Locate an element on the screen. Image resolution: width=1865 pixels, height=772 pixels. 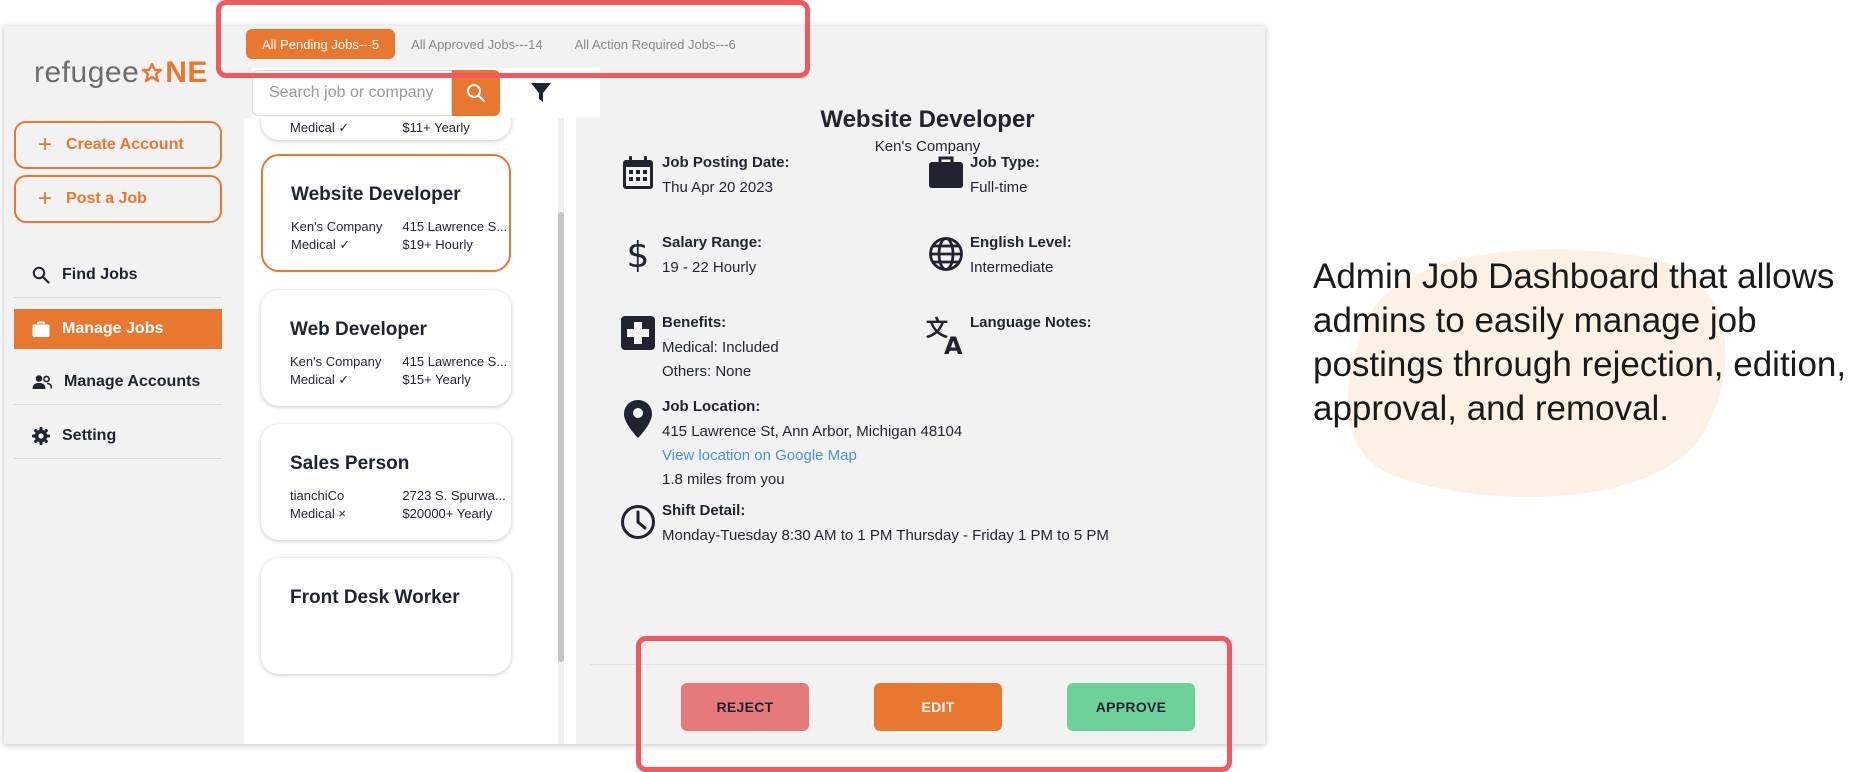
medical-cross-icon is located at coordinates (638, 333).